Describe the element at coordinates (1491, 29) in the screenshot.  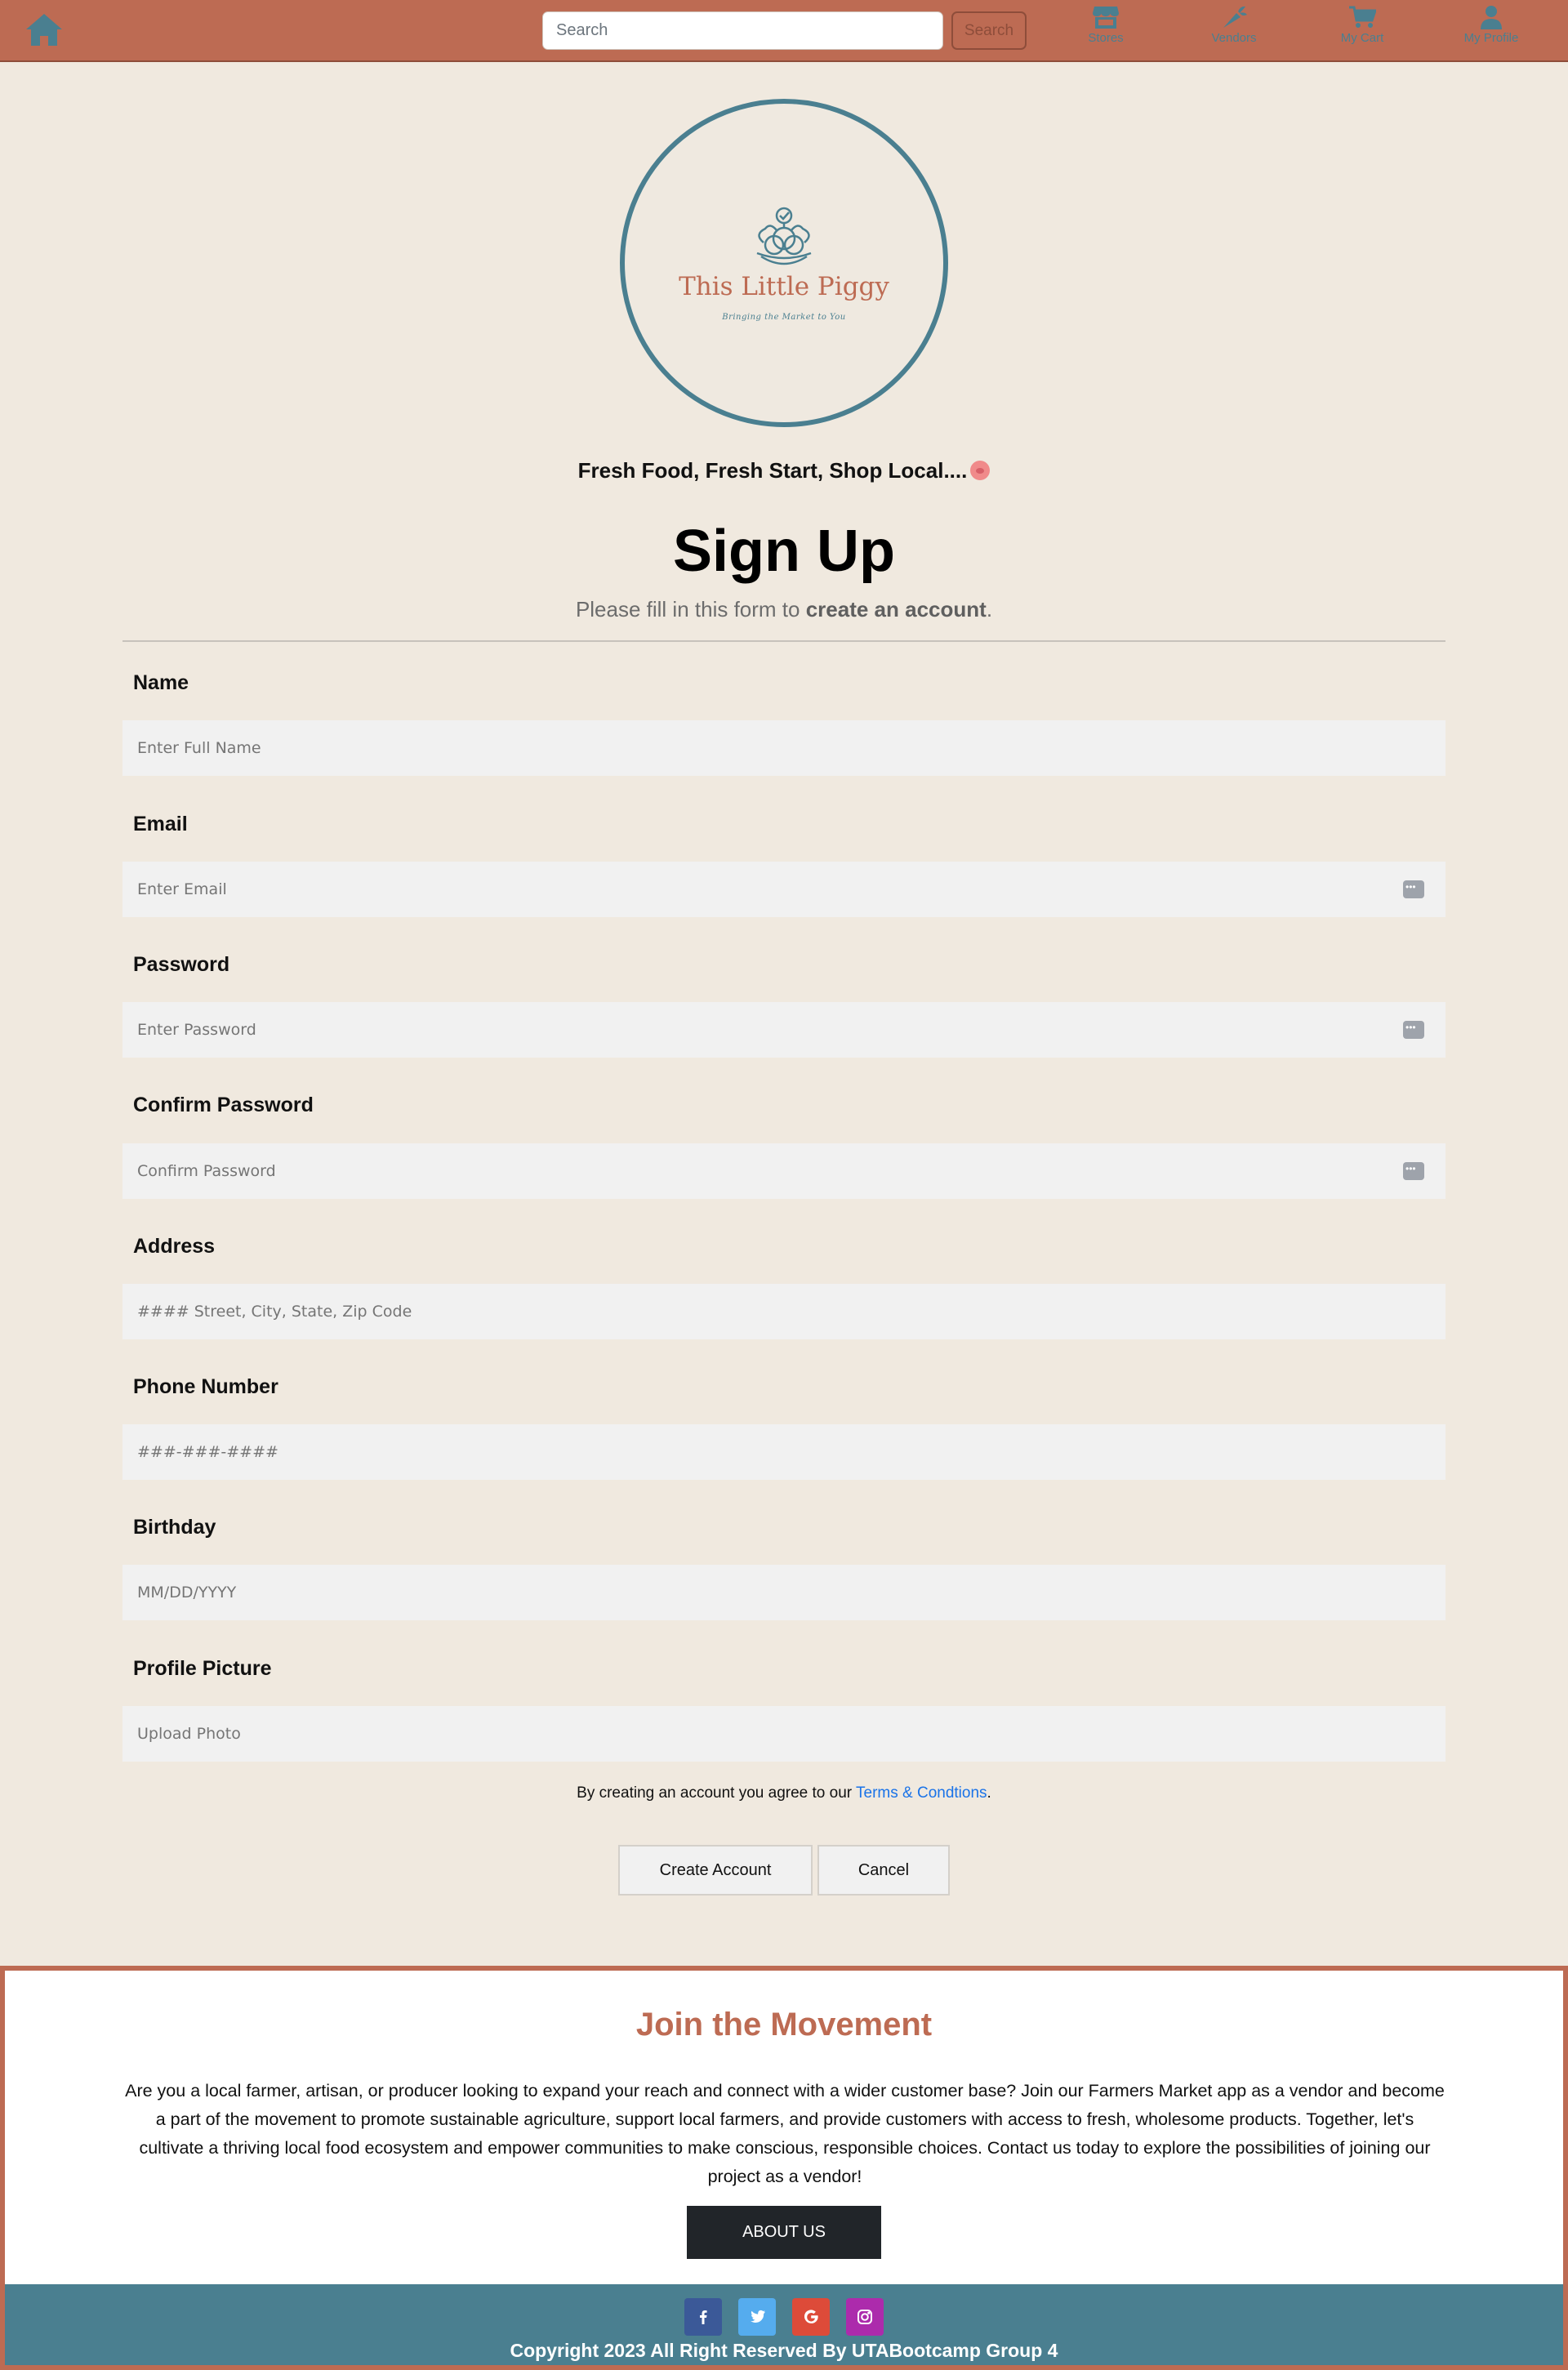
I see `nav-profile: My Profile` at that location.